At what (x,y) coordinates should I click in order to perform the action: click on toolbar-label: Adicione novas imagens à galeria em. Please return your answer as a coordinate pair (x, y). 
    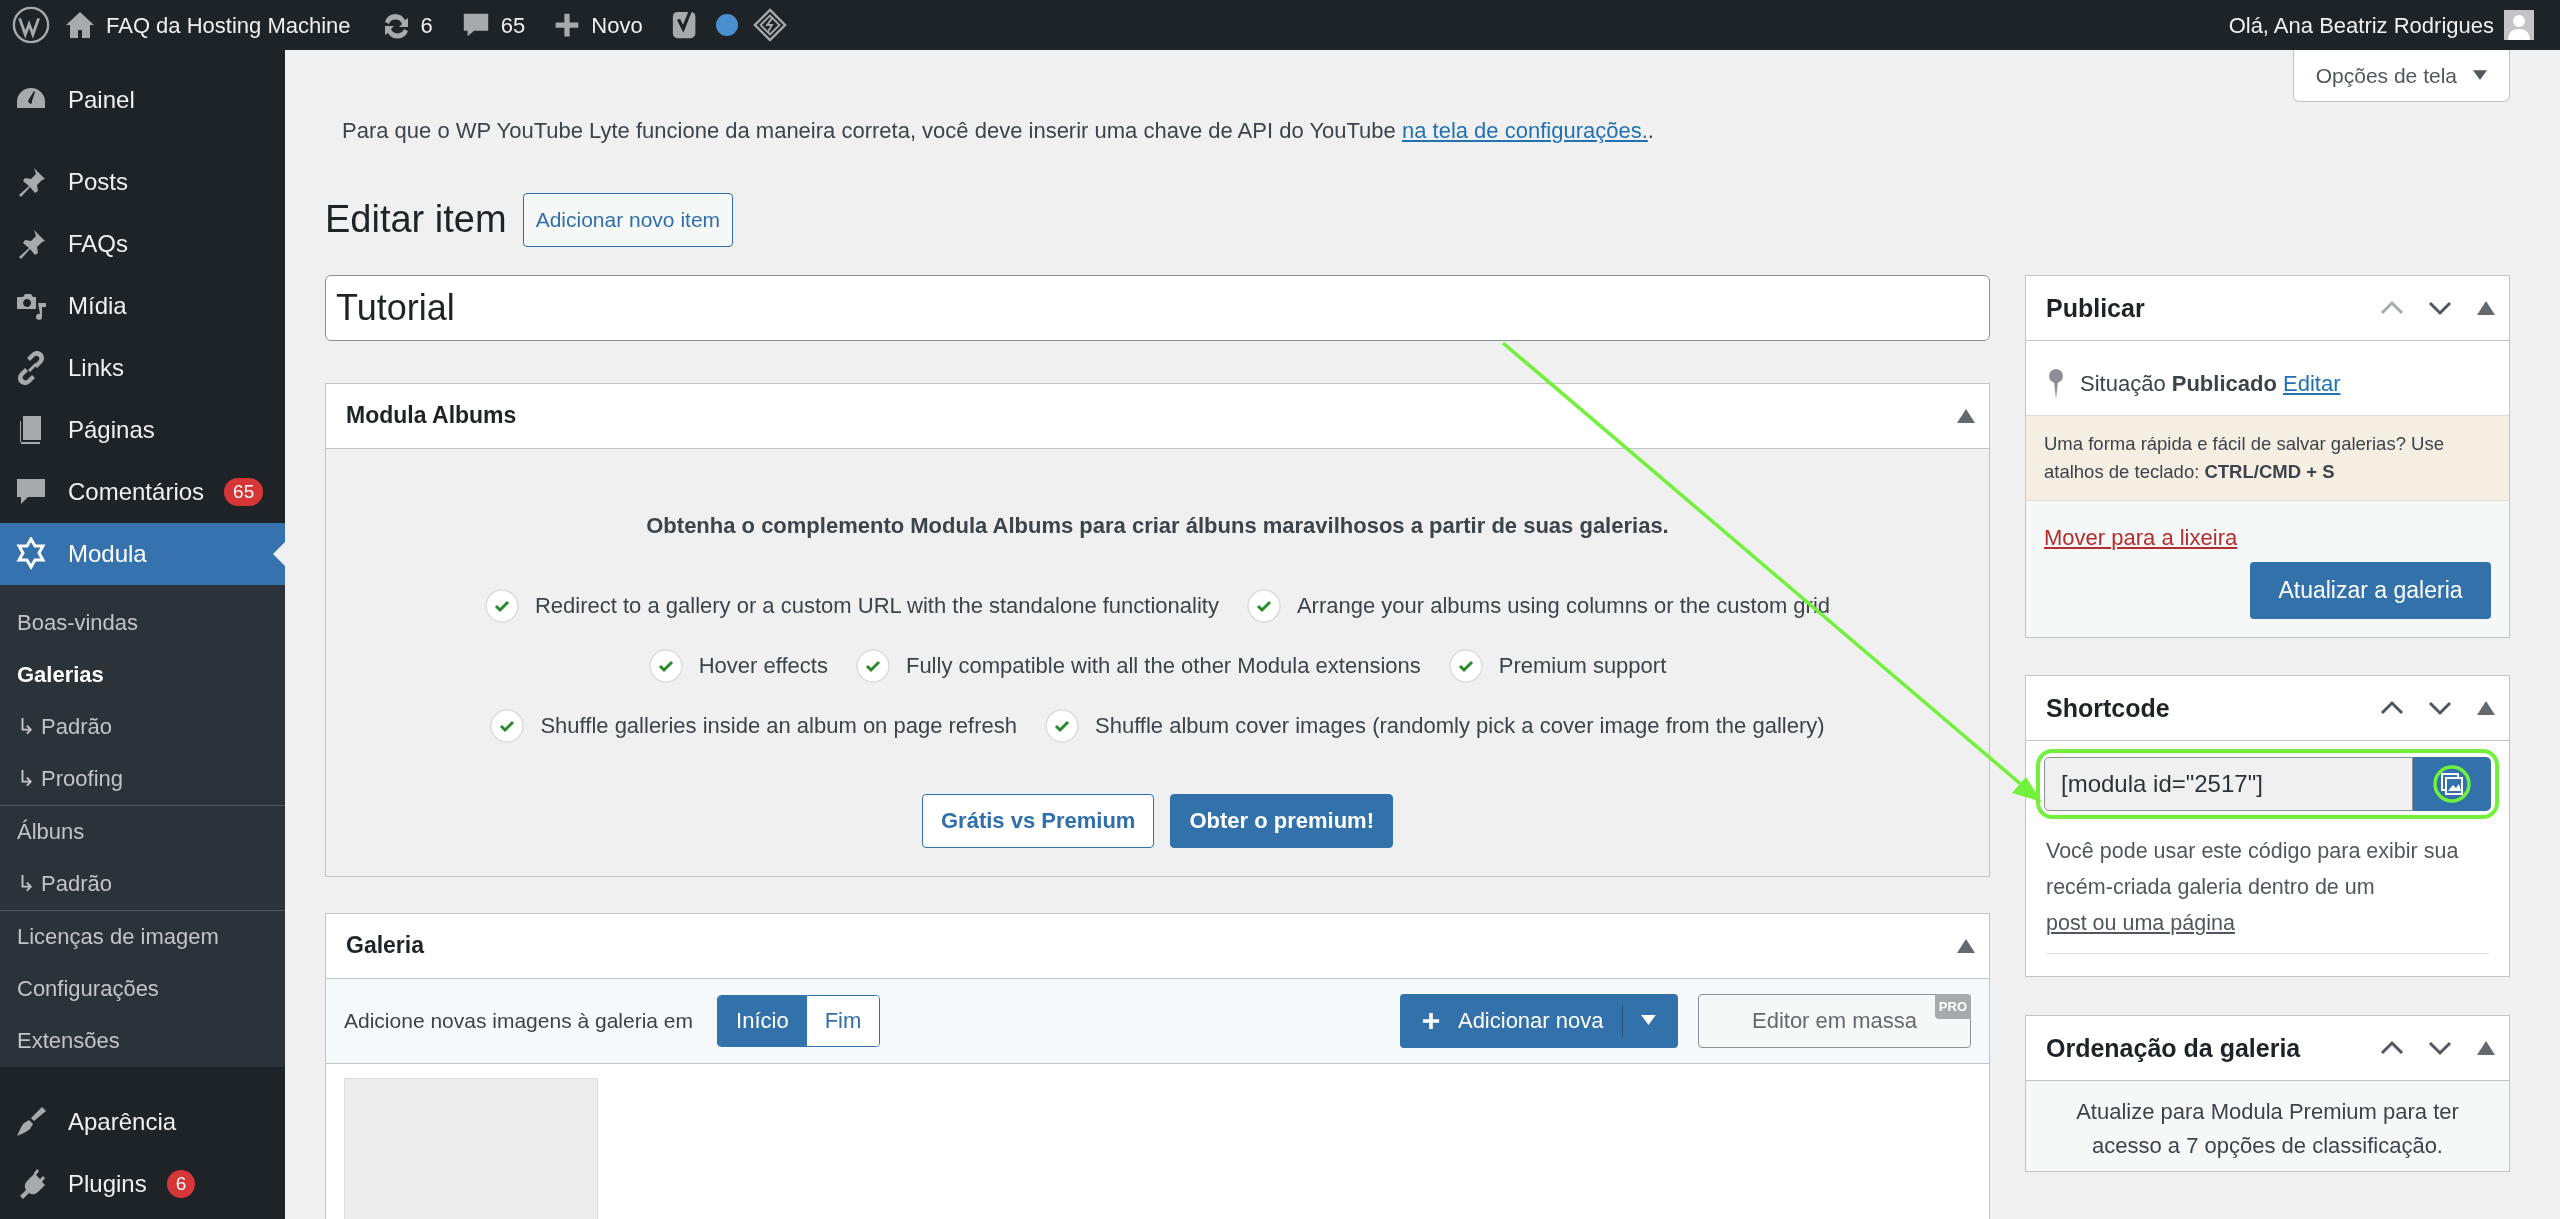
    Looking at the image, I should click on (519, 1020).